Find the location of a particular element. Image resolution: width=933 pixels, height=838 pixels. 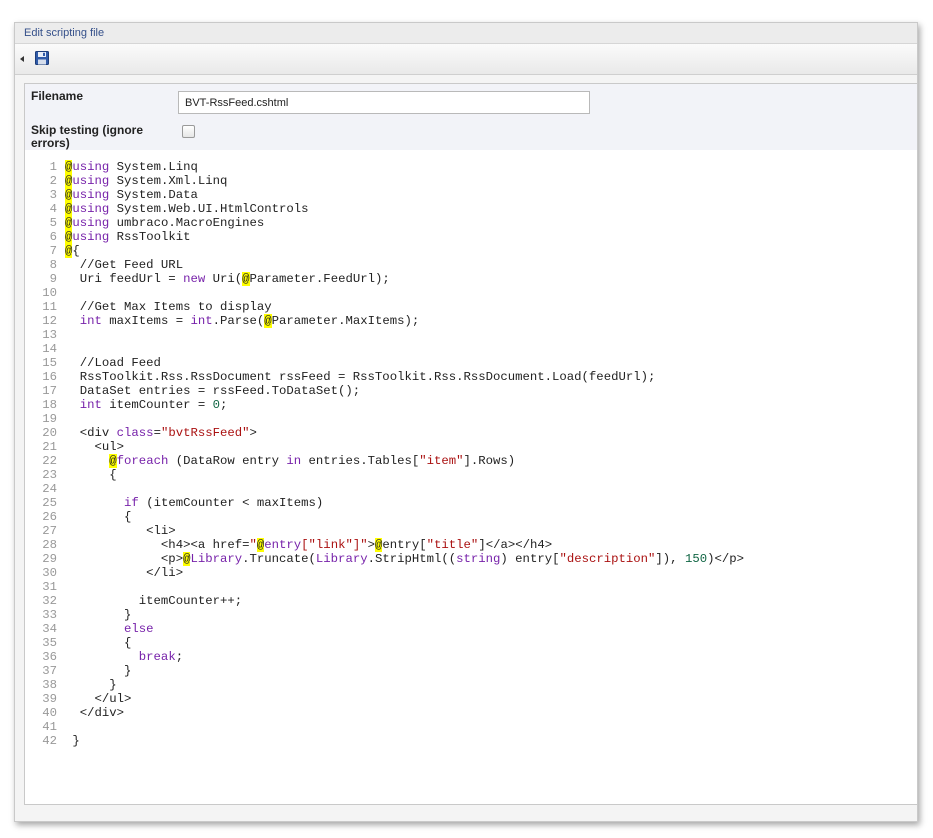

code-token: //Load Feed is located at coordinates (113, 363).